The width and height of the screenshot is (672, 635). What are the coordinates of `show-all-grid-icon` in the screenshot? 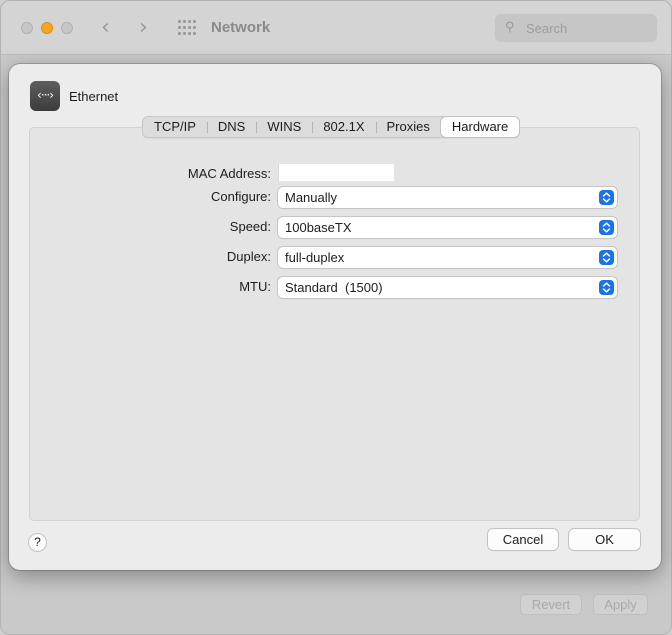 It's located at (187, 28).